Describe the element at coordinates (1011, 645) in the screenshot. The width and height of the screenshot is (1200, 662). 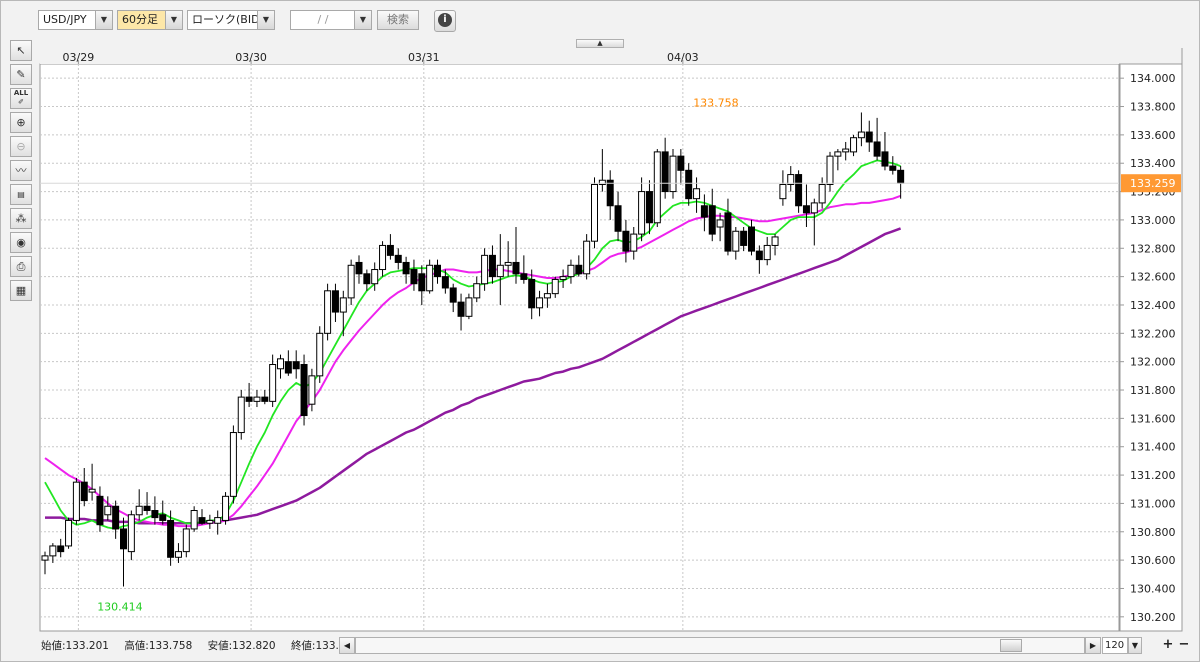
I see `scrollbar-thumb` at that location.